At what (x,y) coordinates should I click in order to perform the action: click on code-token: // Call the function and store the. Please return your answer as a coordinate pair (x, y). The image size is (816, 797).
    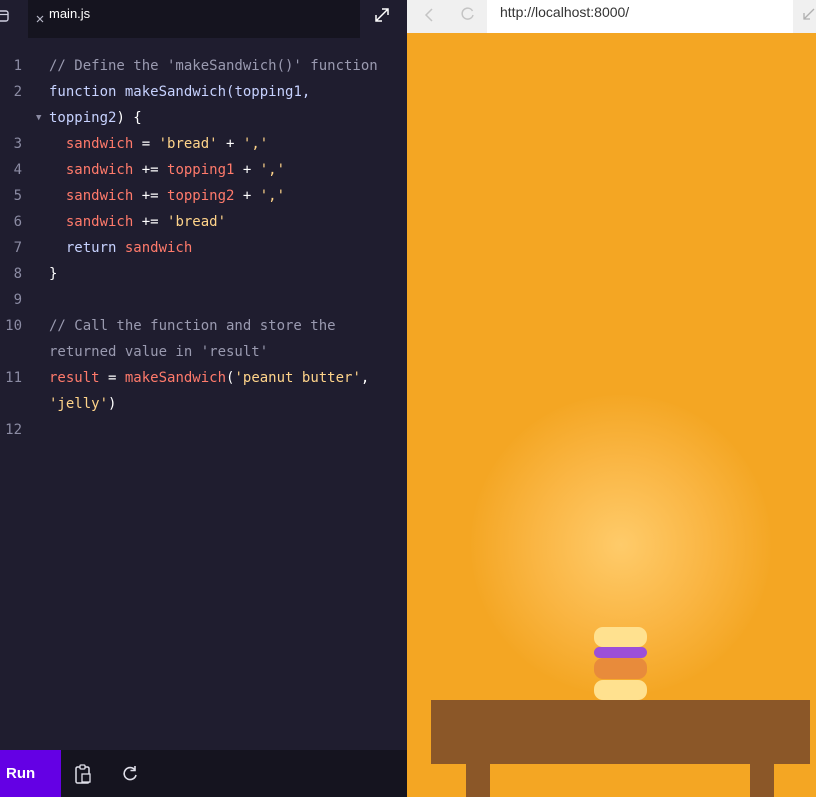
    Looking at the image, I should click on (192, 326).